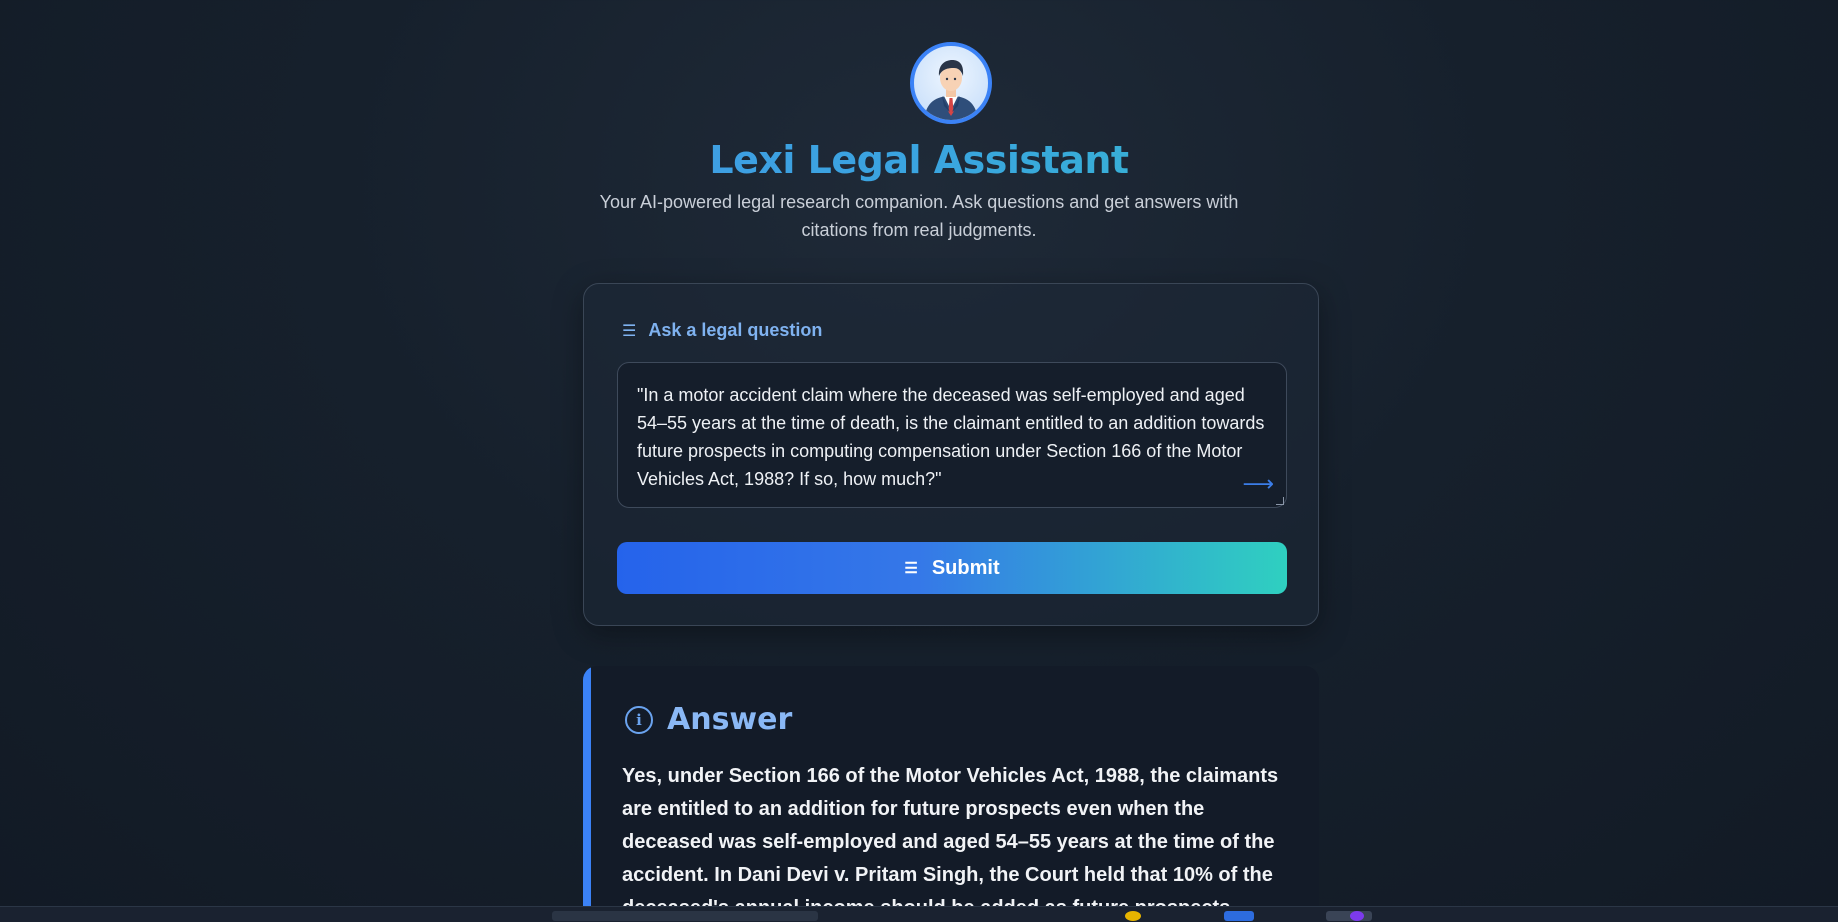 The image size is (1838, 922). Describe the element at coordinates (587, 794) in the screenshot. I see `answer-accent-bar` at that location.